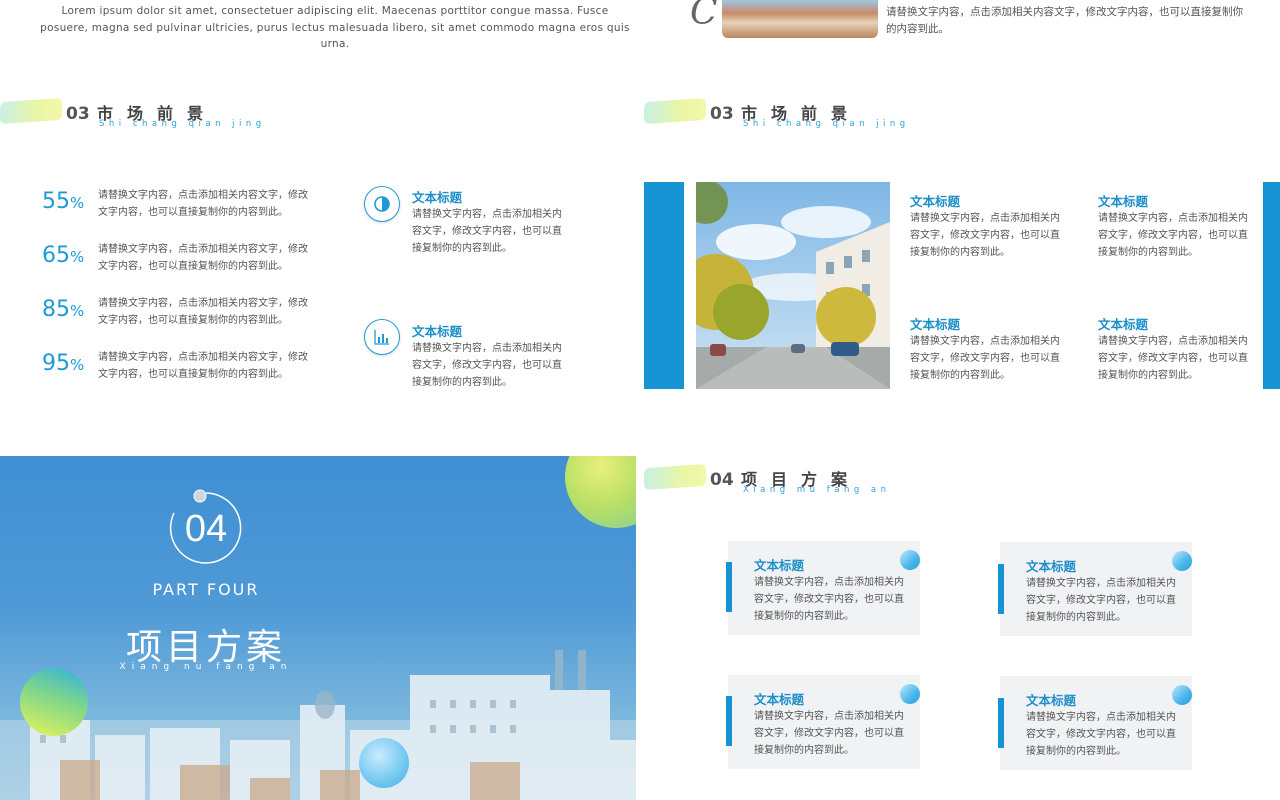 This screenshot has height=800, width=1280. Describe the element at coordinates (206, 589) in the screenshot. I see `part-label: PART FOUR` at that location.